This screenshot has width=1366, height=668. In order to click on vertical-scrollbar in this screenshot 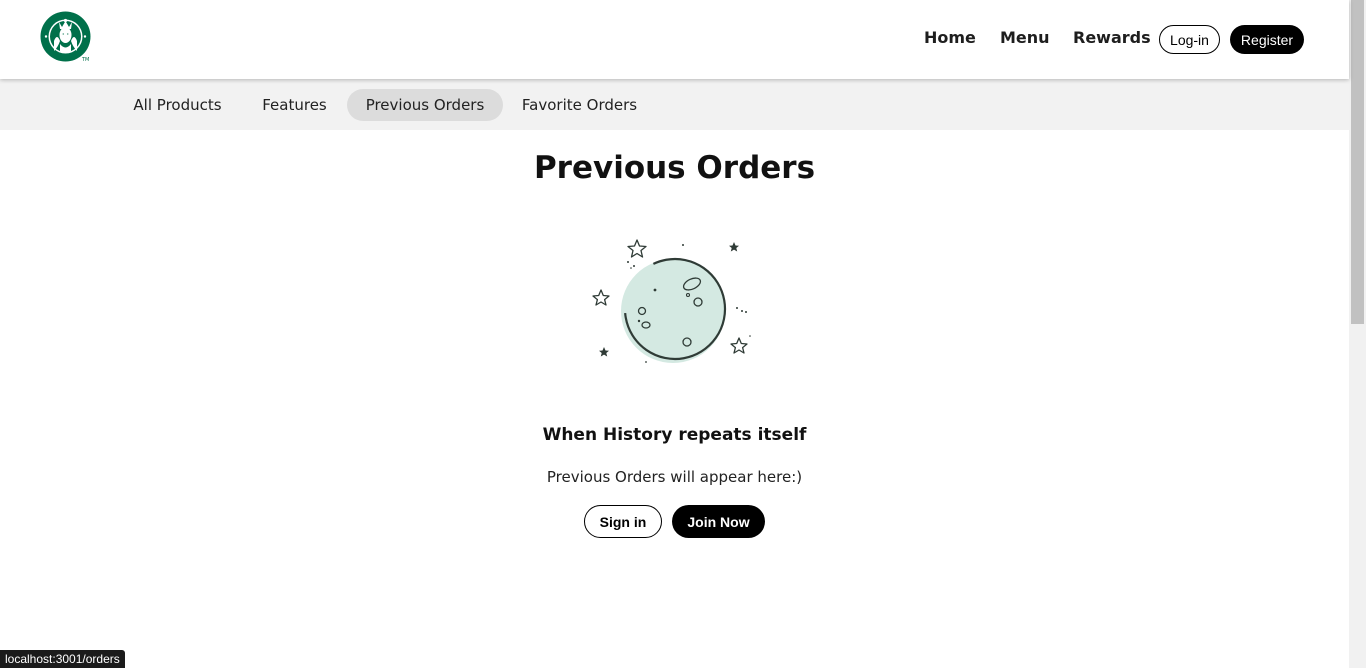, I will do `click(1357, 334)`.